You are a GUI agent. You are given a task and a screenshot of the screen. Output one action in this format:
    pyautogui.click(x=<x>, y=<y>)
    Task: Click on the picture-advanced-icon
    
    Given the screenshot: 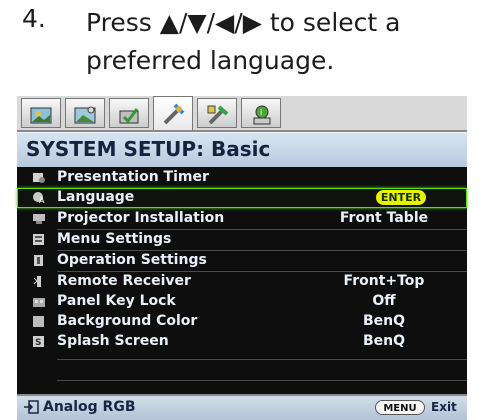 What is the action you would take?
    pyautogui.click(x=85, y=115)
    